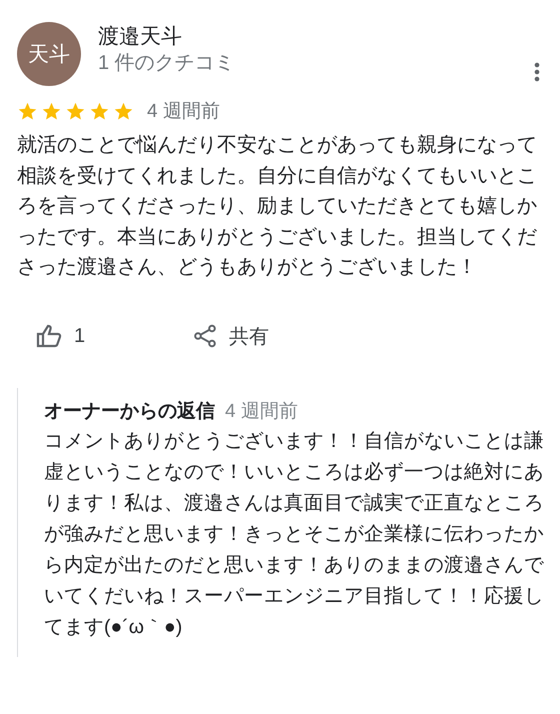 The width and height of the screenshot is (560, 714). What do you see at coordinates (167, 63) in the screenshot?
I see `review-count: 1 件のクチコミ` at bounding box center [167, 63].